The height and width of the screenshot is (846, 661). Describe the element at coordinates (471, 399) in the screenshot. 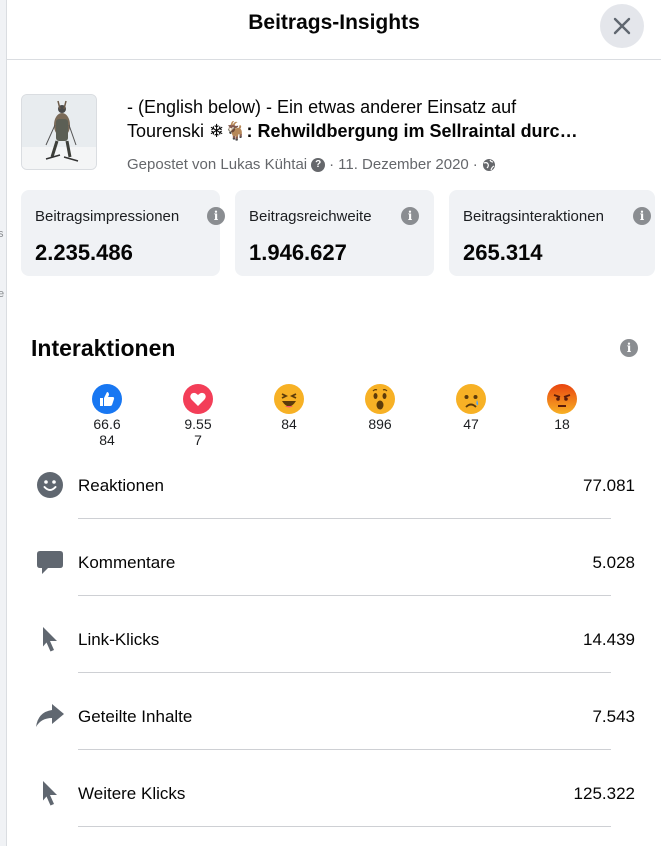

I see `sad-emoji-icon` at that location.